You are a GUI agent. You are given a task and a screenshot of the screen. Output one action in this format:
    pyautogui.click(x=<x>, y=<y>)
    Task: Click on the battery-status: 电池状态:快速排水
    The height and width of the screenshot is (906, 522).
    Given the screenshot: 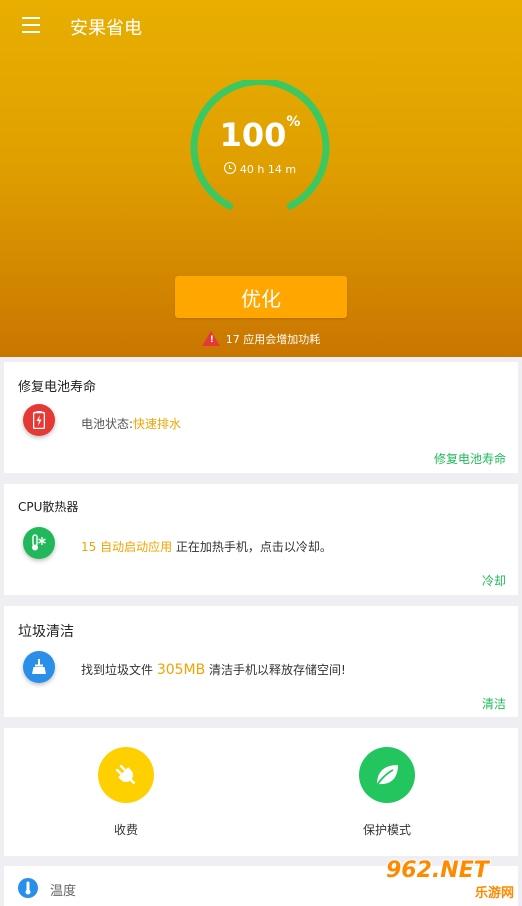 What is the action you would take?
    pyautogui.click(x=131, y=423)
    